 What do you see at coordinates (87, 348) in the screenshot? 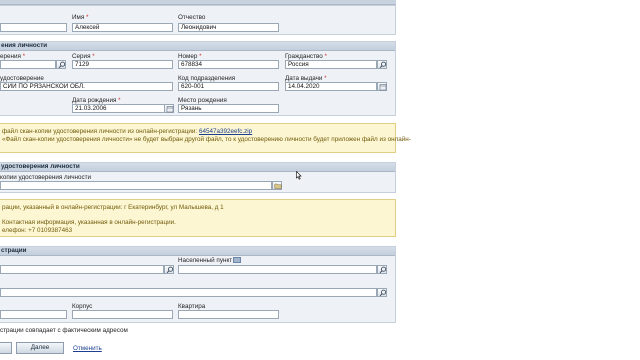
I see `cancel-link: Отменить` at bounding box center [87, 348].